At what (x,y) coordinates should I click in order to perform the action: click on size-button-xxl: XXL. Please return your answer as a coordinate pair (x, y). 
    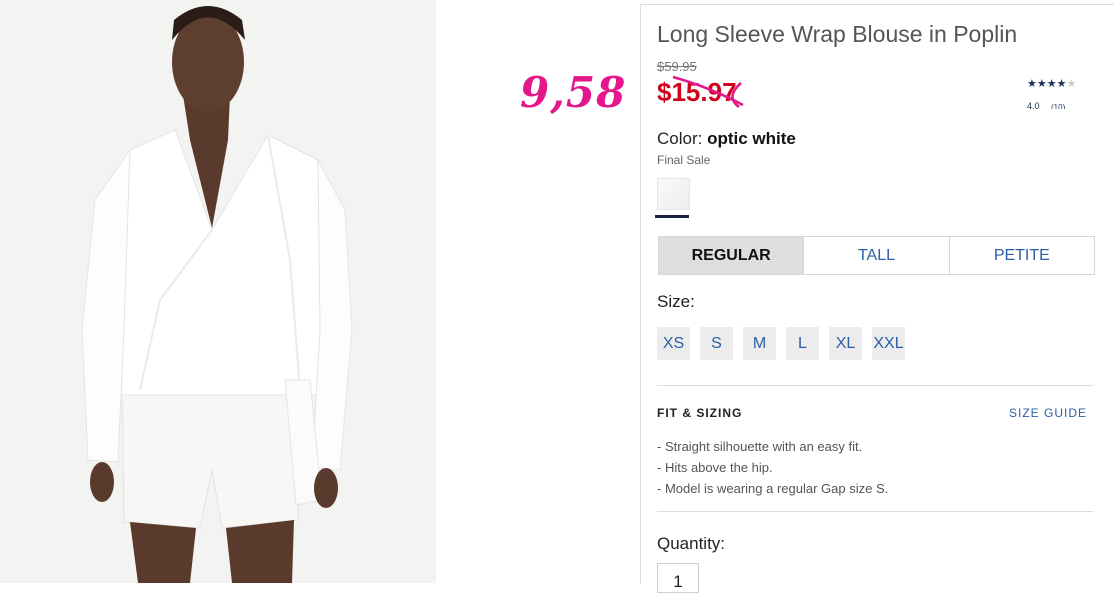
    Looking at the image, I should click on (888, 343).